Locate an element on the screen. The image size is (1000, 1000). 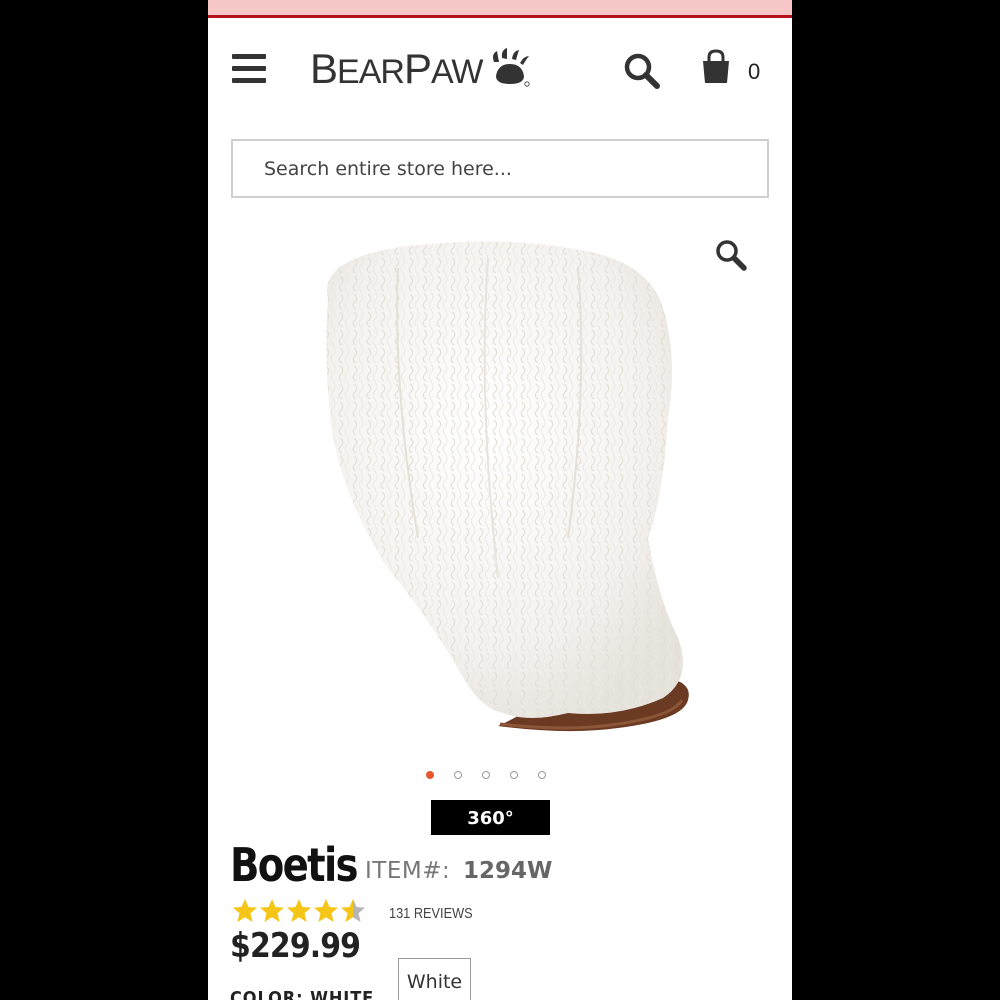
brand-logo: BEARPAW is located at coordinates (421, 69).